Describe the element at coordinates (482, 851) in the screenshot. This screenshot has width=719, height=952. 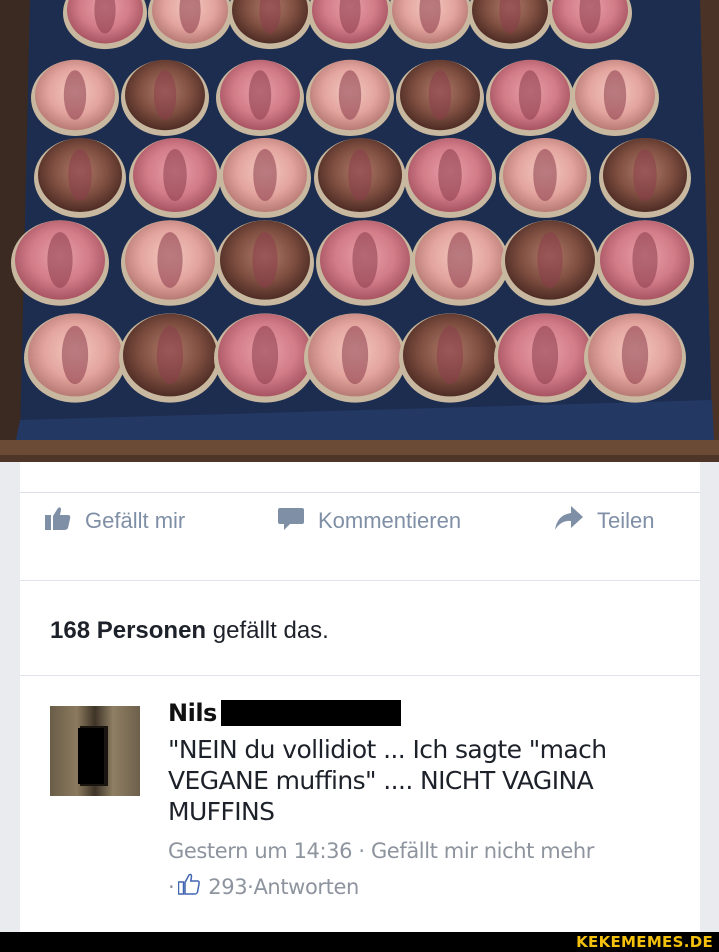
I see `unlike-link: Gefällt mir nicht mehr` at that location.